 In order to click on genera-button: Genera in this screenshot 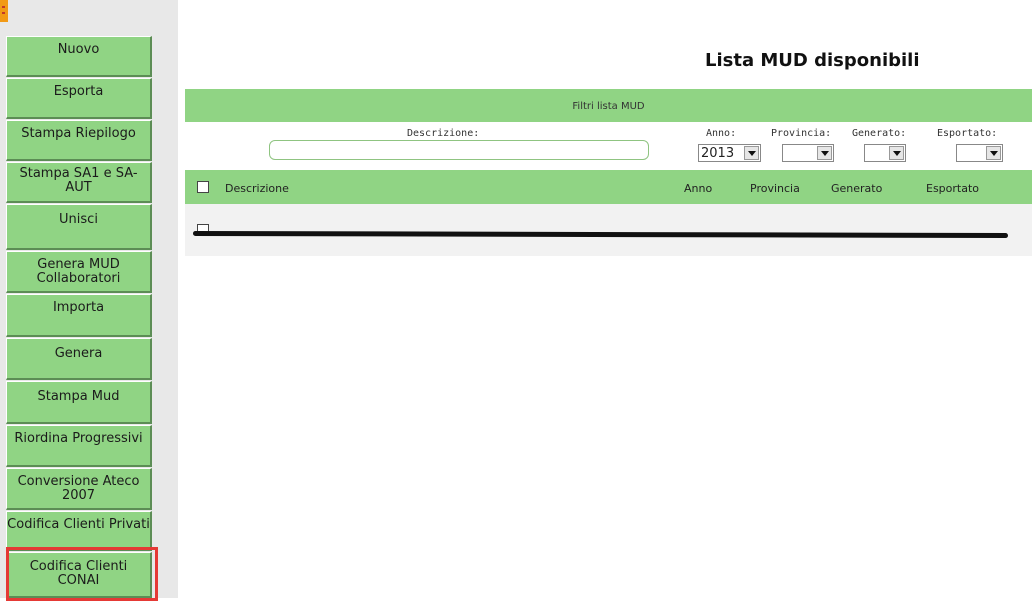, I will do `click(79, 359)`.